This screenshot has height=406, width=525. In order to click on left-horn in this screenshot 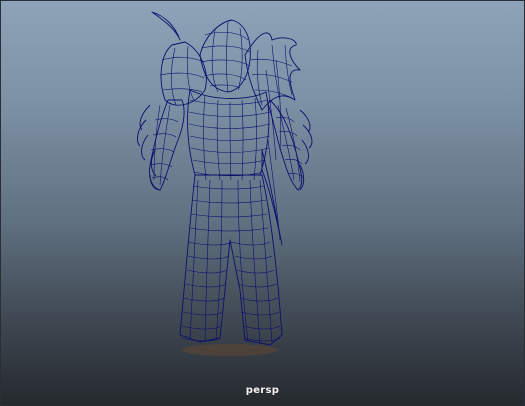, I will do `click(166, 26)`.